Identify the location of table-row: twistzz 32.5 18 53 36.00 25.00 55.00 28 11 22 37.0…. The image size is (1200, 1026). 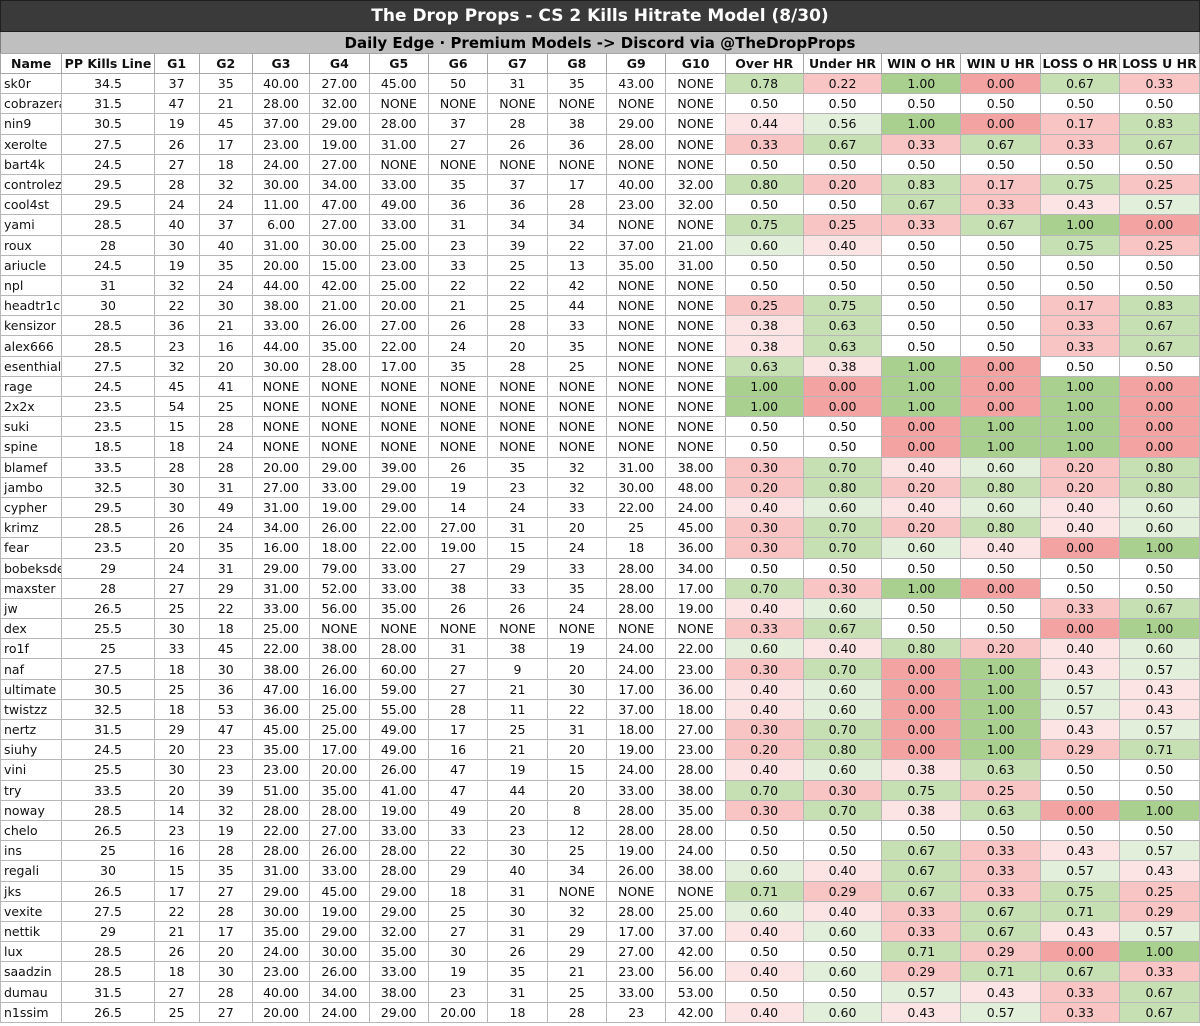
(600, 709).